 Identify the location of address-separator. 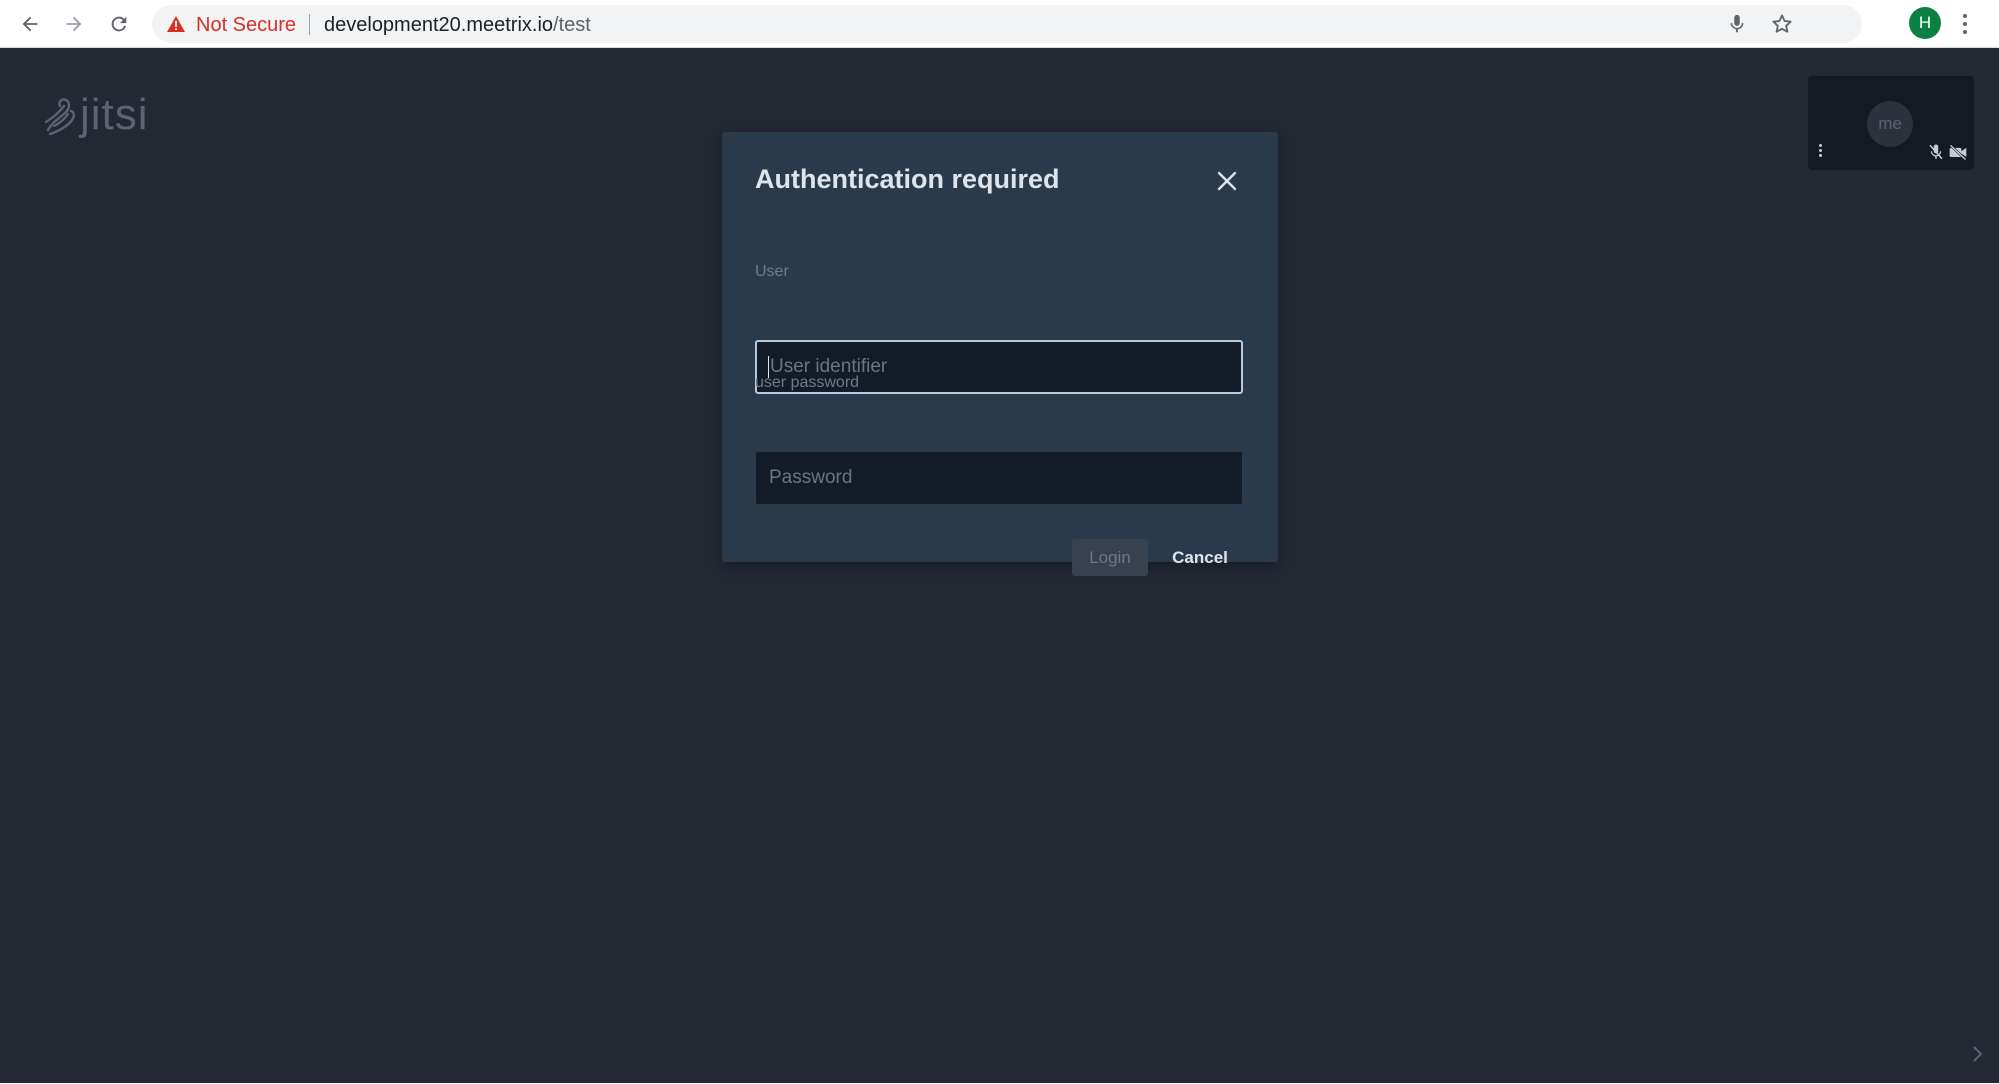
(309, 24).